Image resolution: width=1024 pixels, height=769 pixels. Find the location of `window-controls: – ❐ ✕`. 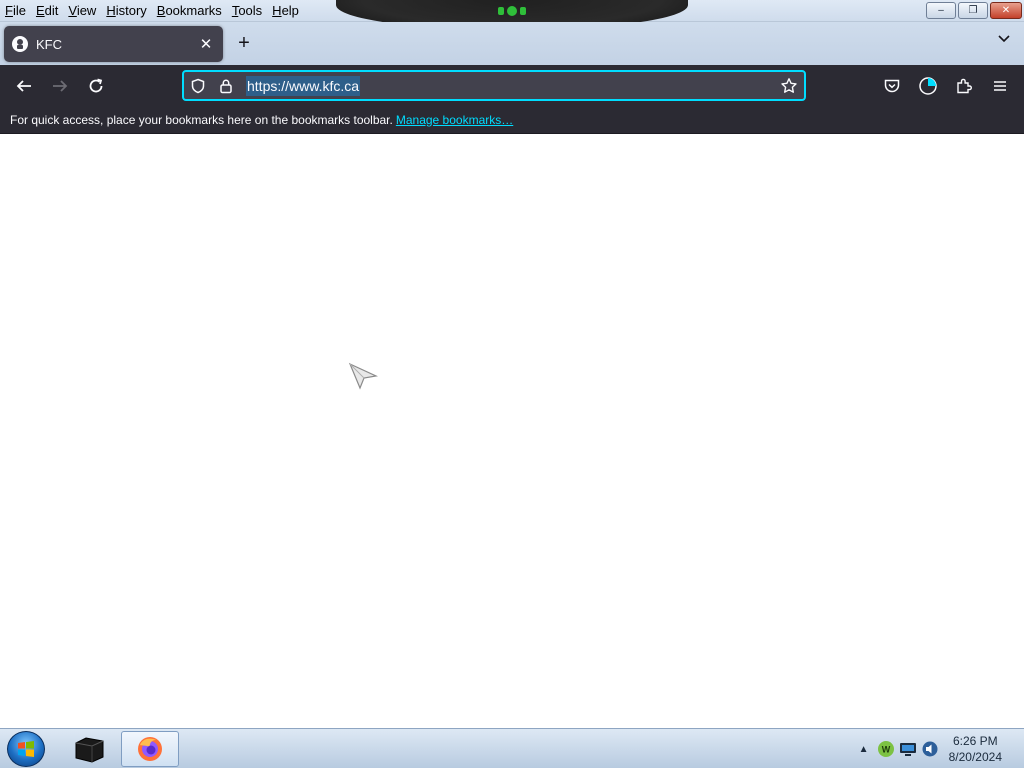

window-controls: – ❐ ✕ is located at coordinates (974, 10).